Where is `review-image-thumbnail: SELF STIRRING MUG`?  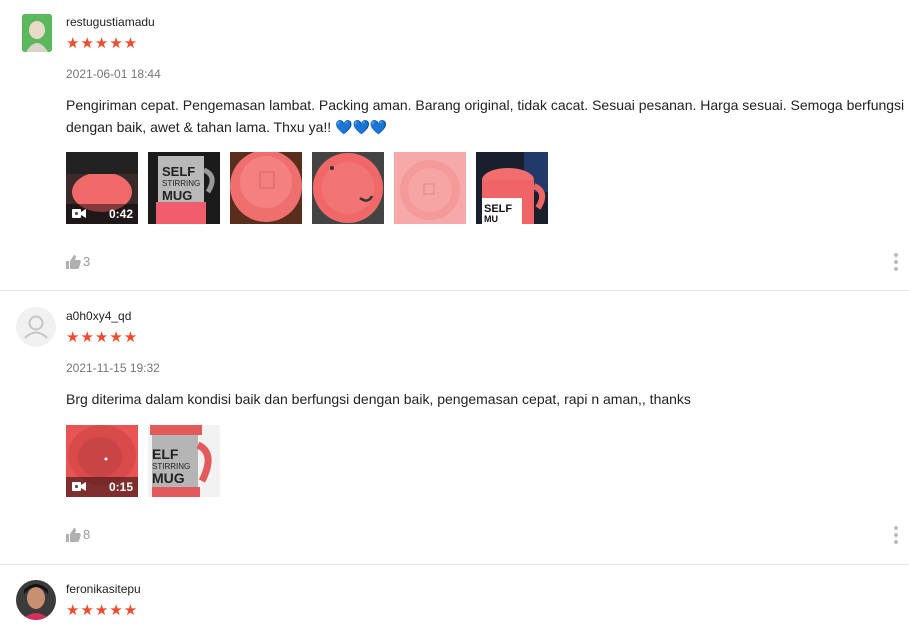
review-image-thumbnail: SELF STIRRING MUG is located at coordinates (184, 188).